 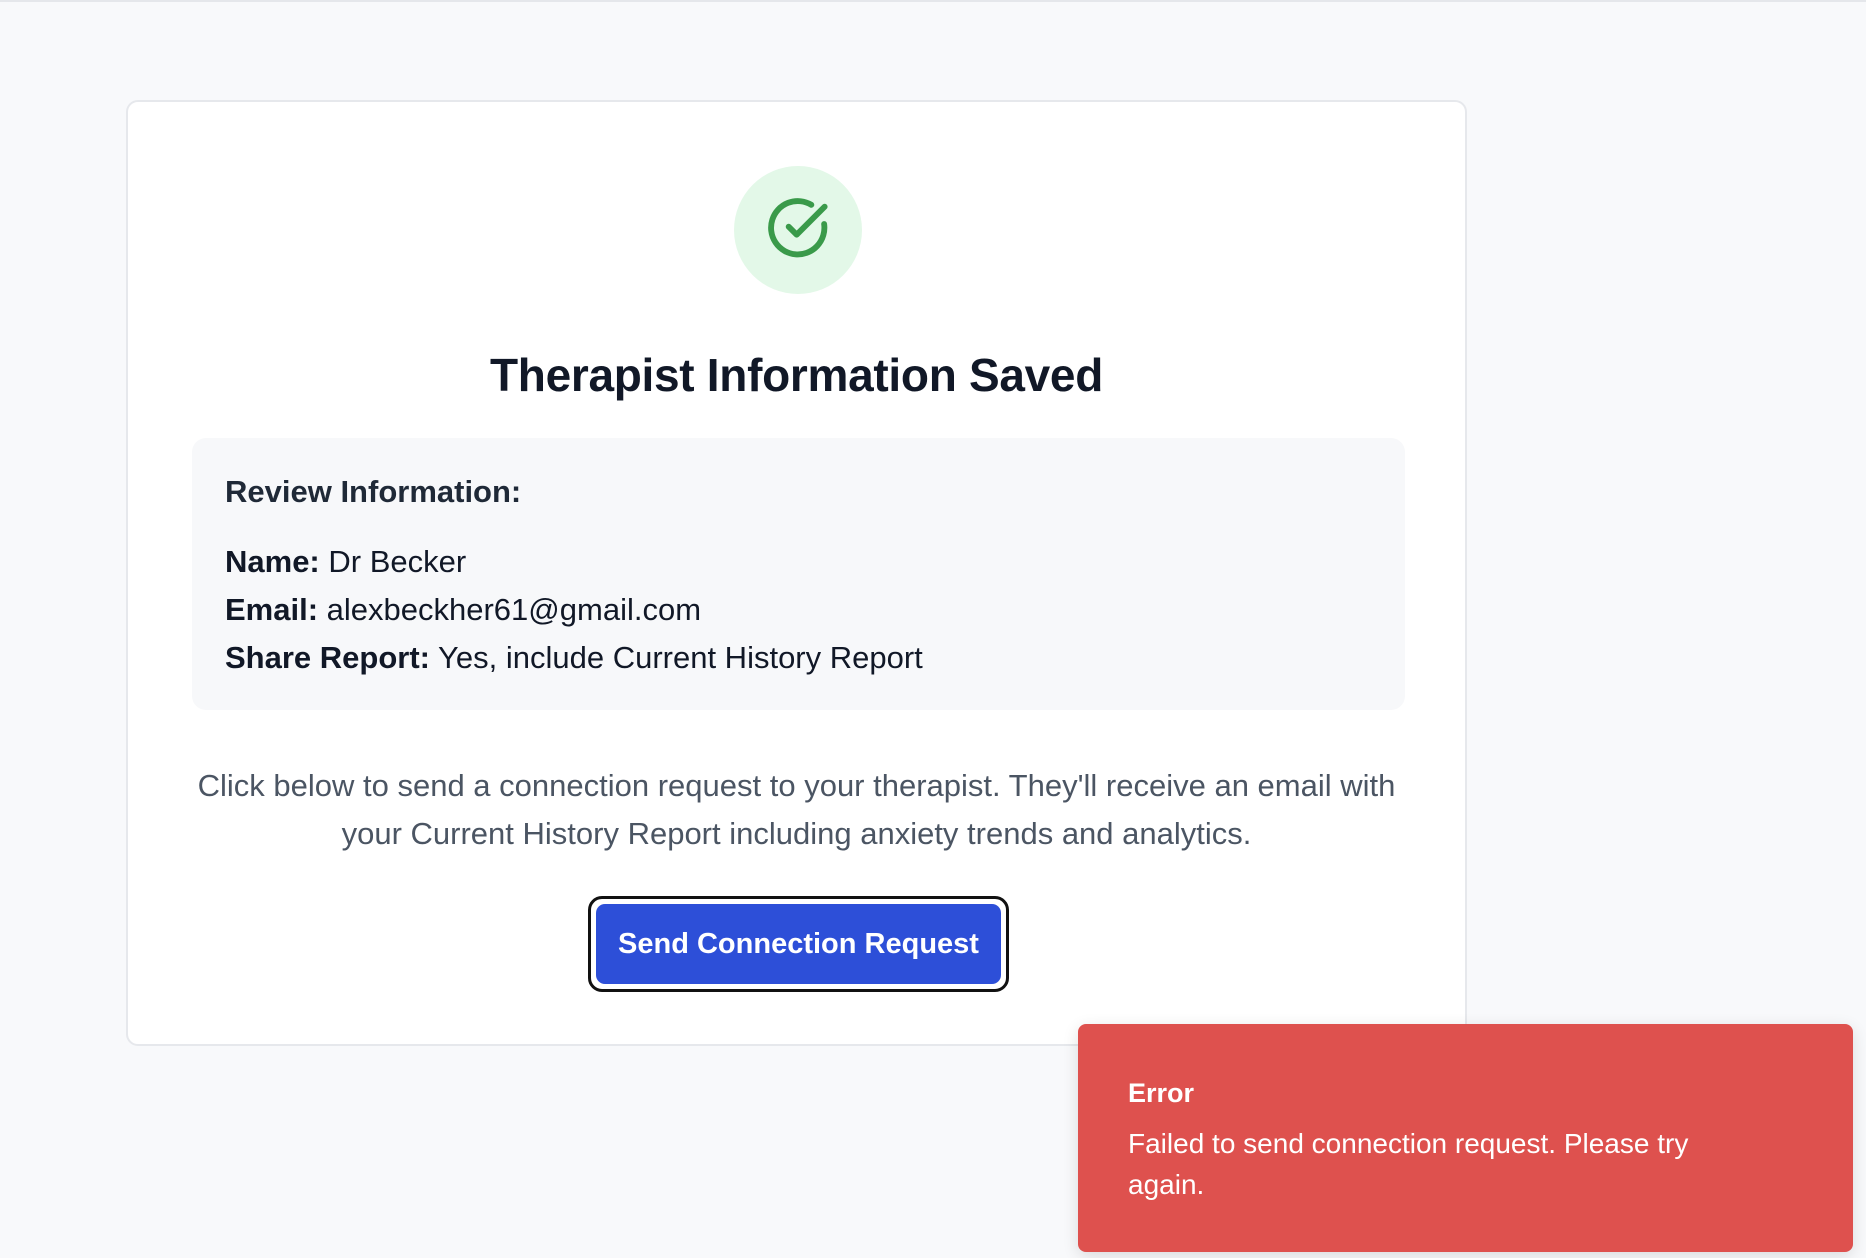 I want to click on email-label: Email:, so click(x=272, y=609).